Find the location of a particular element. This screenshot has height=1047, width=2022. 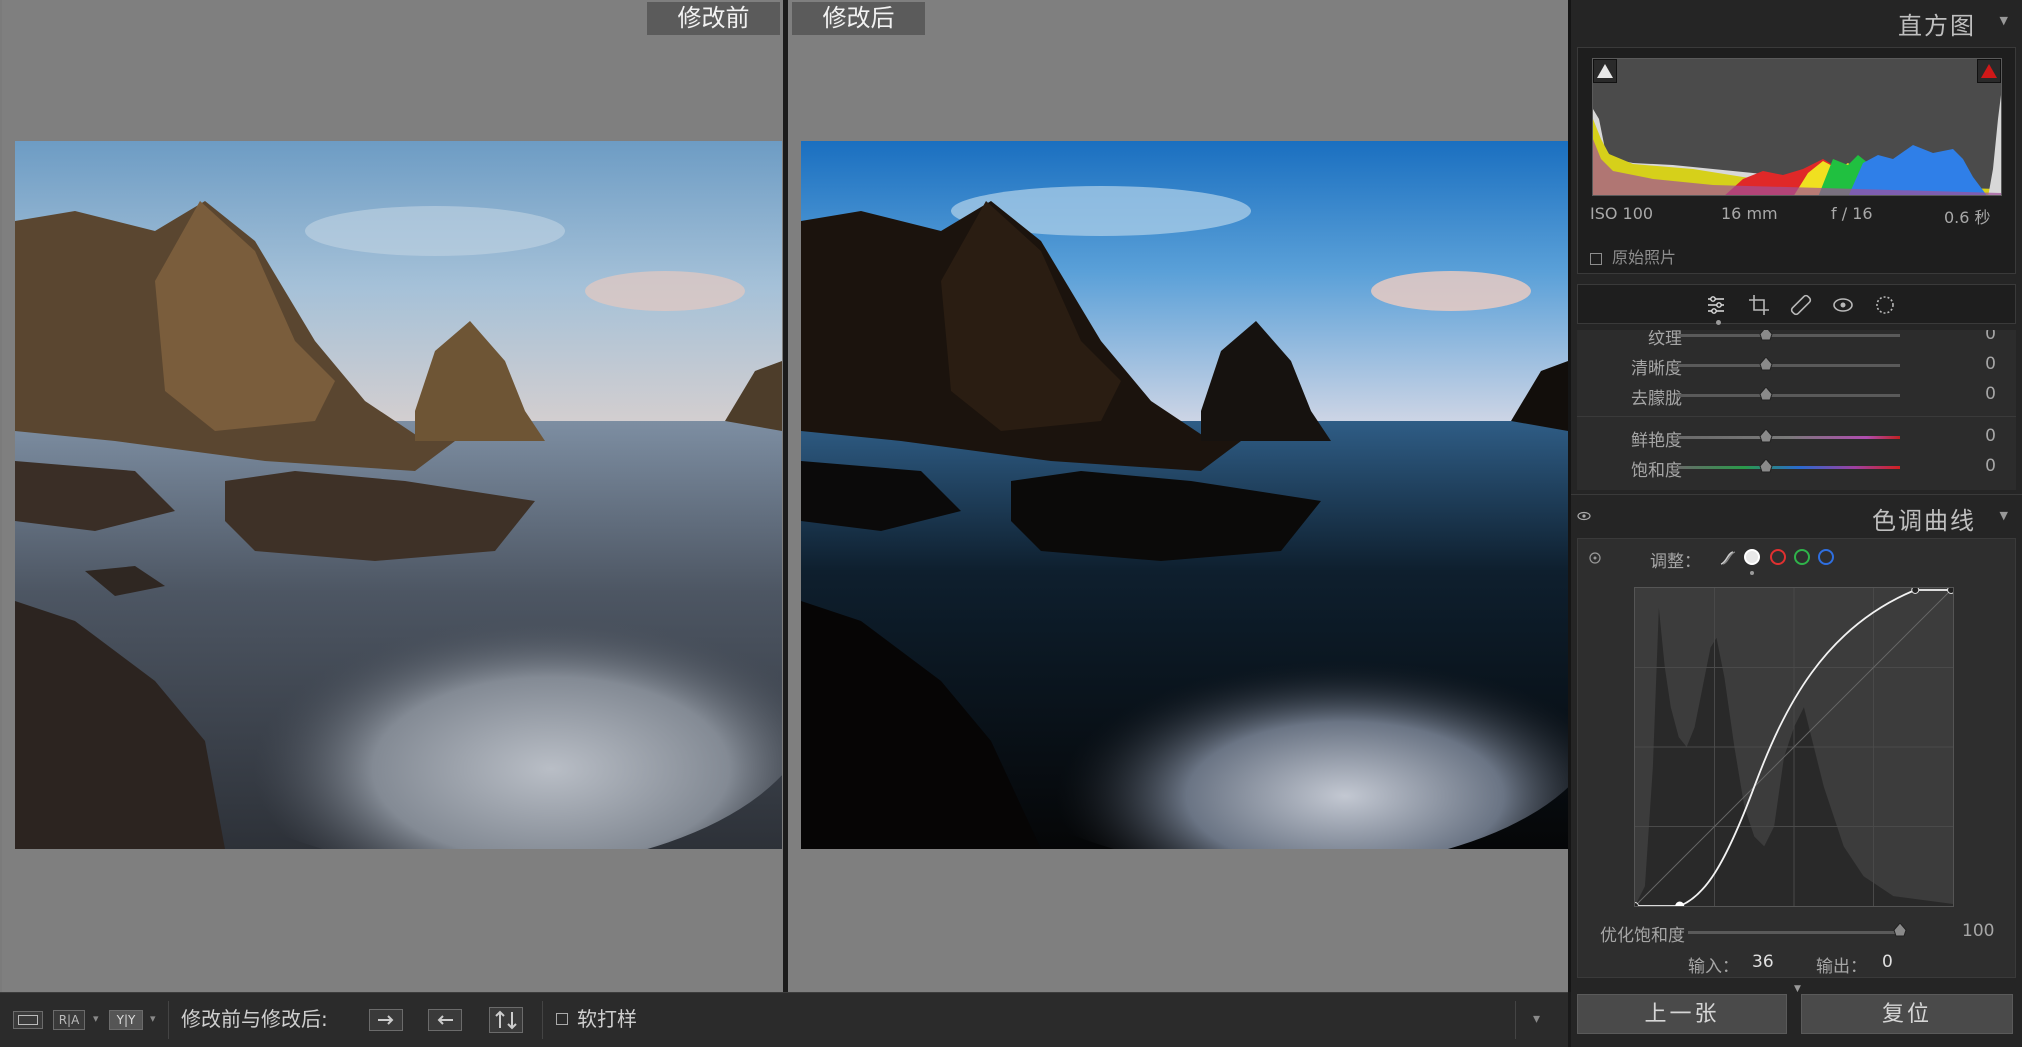

basic-adjustments: 纹理 0 清晰度 0 去朦胧 0 鲜艳度 0 饱和度 0 is located at coordinates (1796, 410).